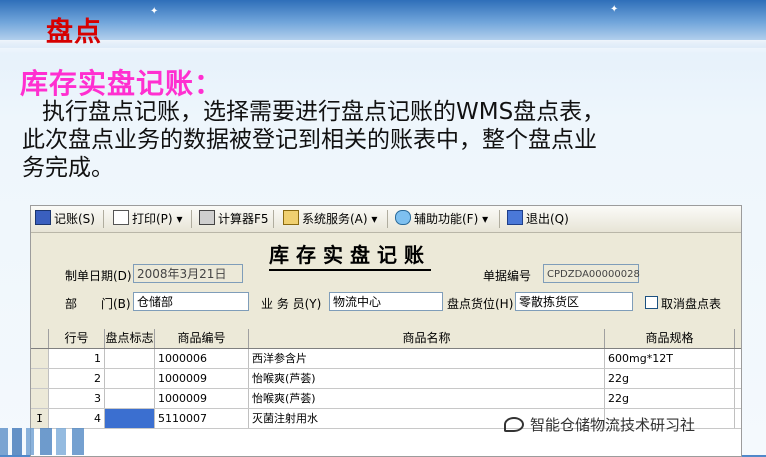 The height and width of the screenshot is (457, 766). What do you see at coordinates (130, 418) in the screenshot?
I see `row-flag-selected` at bounding box center [130, 418].